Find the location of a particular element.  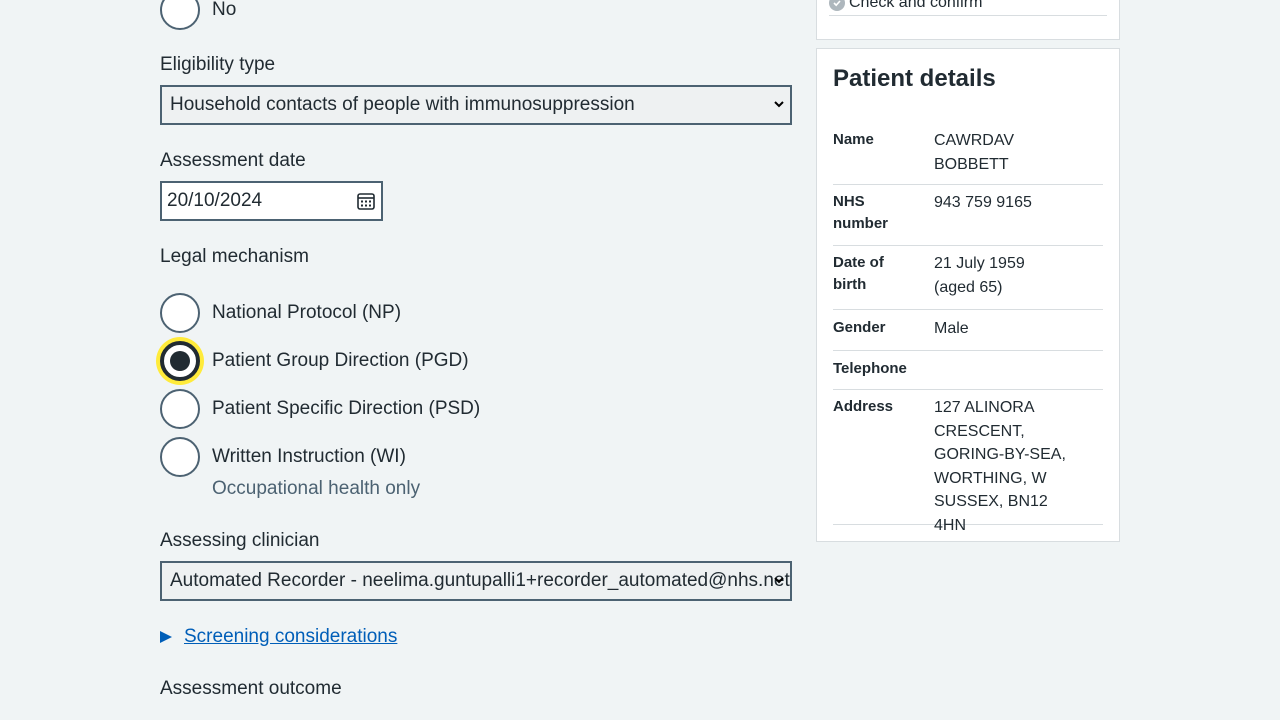

screening-considerations-link: Screening considerations is located at coordinates (290, 637).